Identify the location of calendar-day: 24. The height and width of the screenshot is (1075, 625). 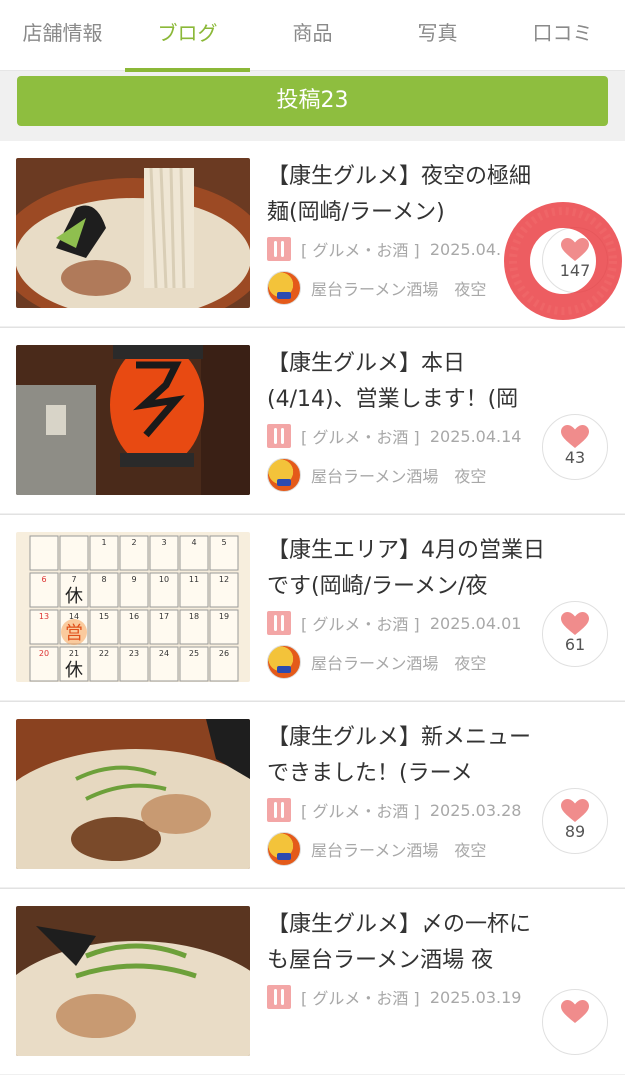
(164, 653).